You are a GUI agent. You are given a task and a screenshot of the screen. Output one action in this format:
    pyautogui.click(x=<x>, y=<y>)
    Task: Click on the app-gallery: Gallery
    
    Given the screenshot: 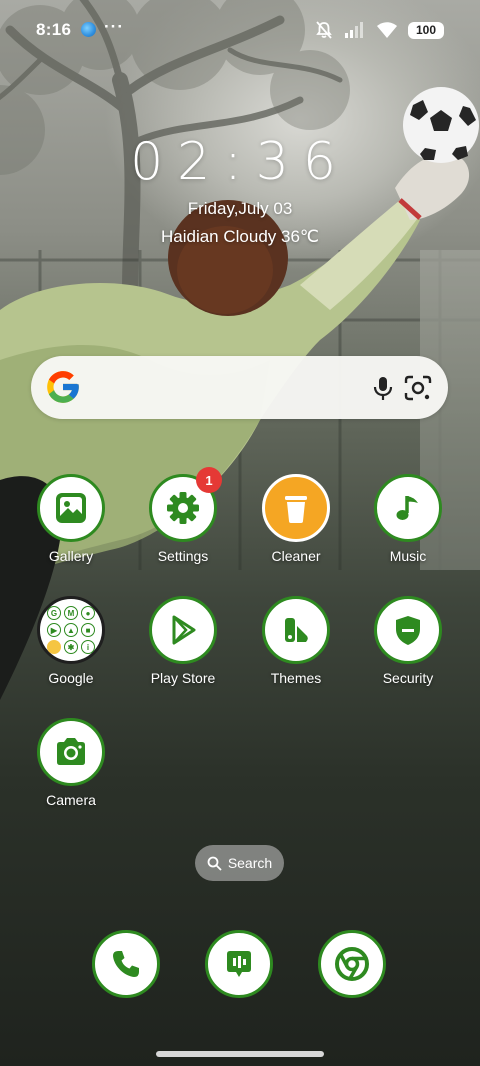 What is the action you would take?
    pyautogui.click(x=71, y=519)
    